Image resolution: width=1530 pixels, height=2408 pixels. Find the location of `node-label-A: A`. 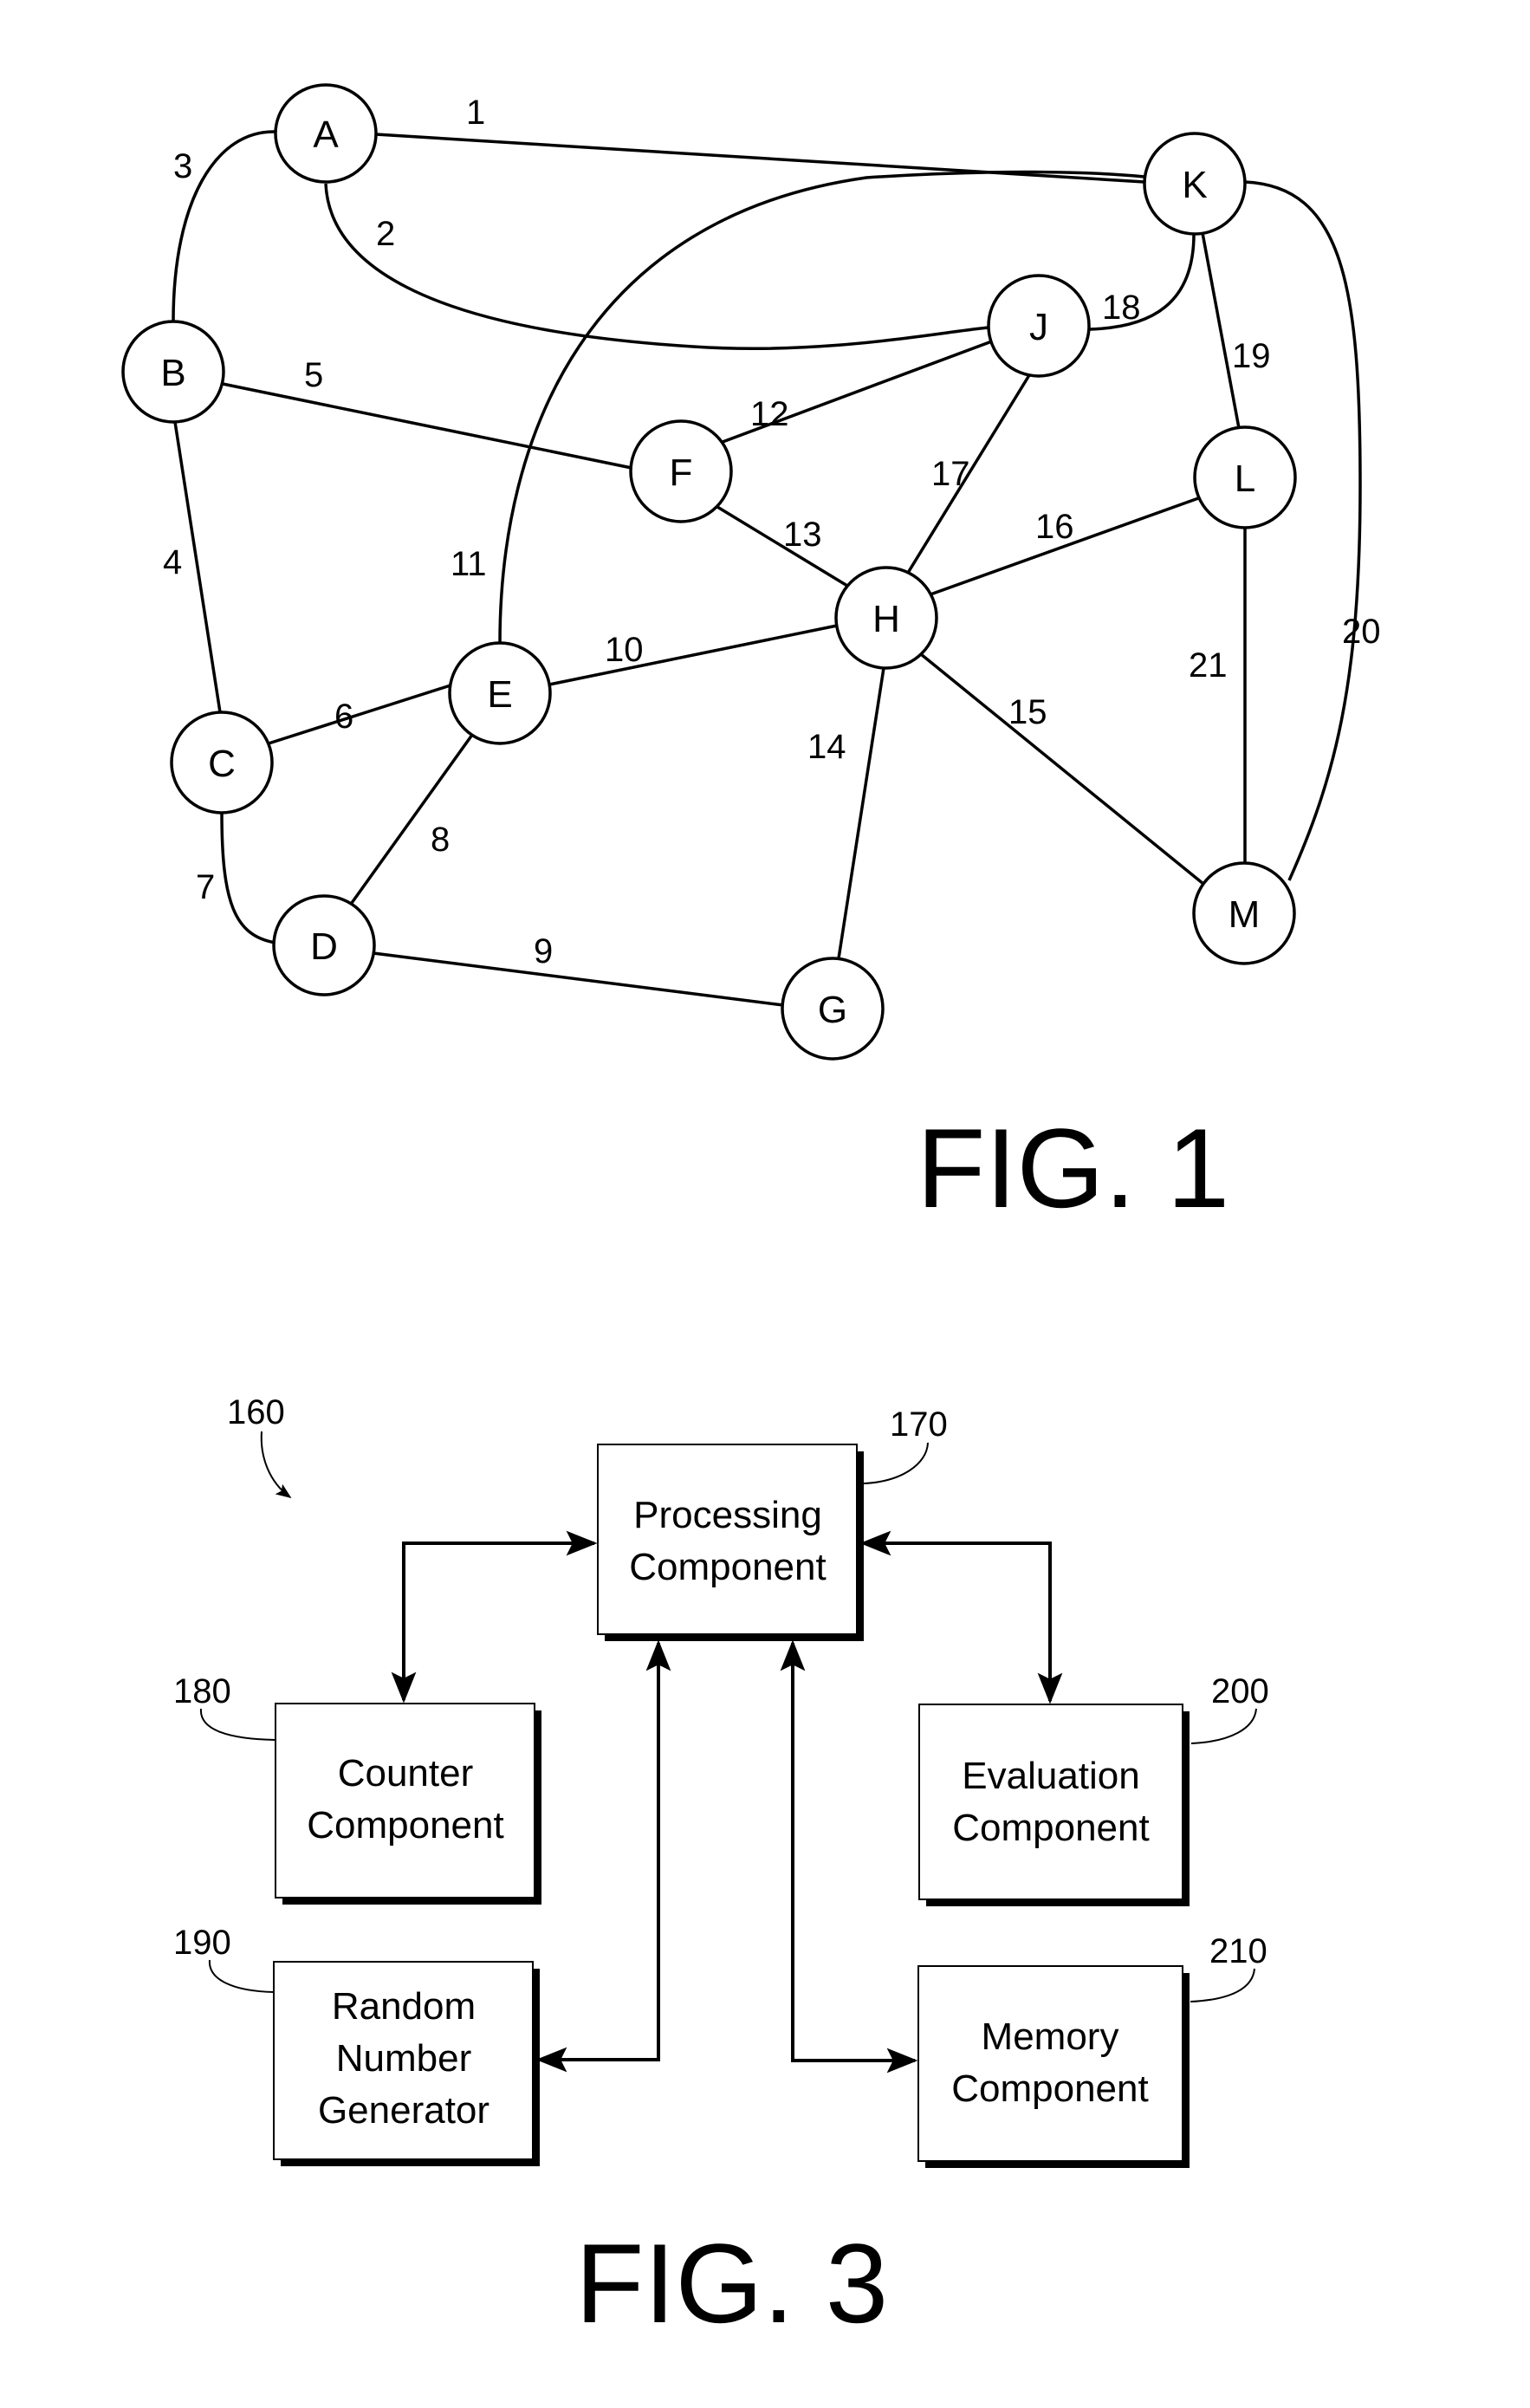

node-label-A: A is located at coordinates (326, 135).